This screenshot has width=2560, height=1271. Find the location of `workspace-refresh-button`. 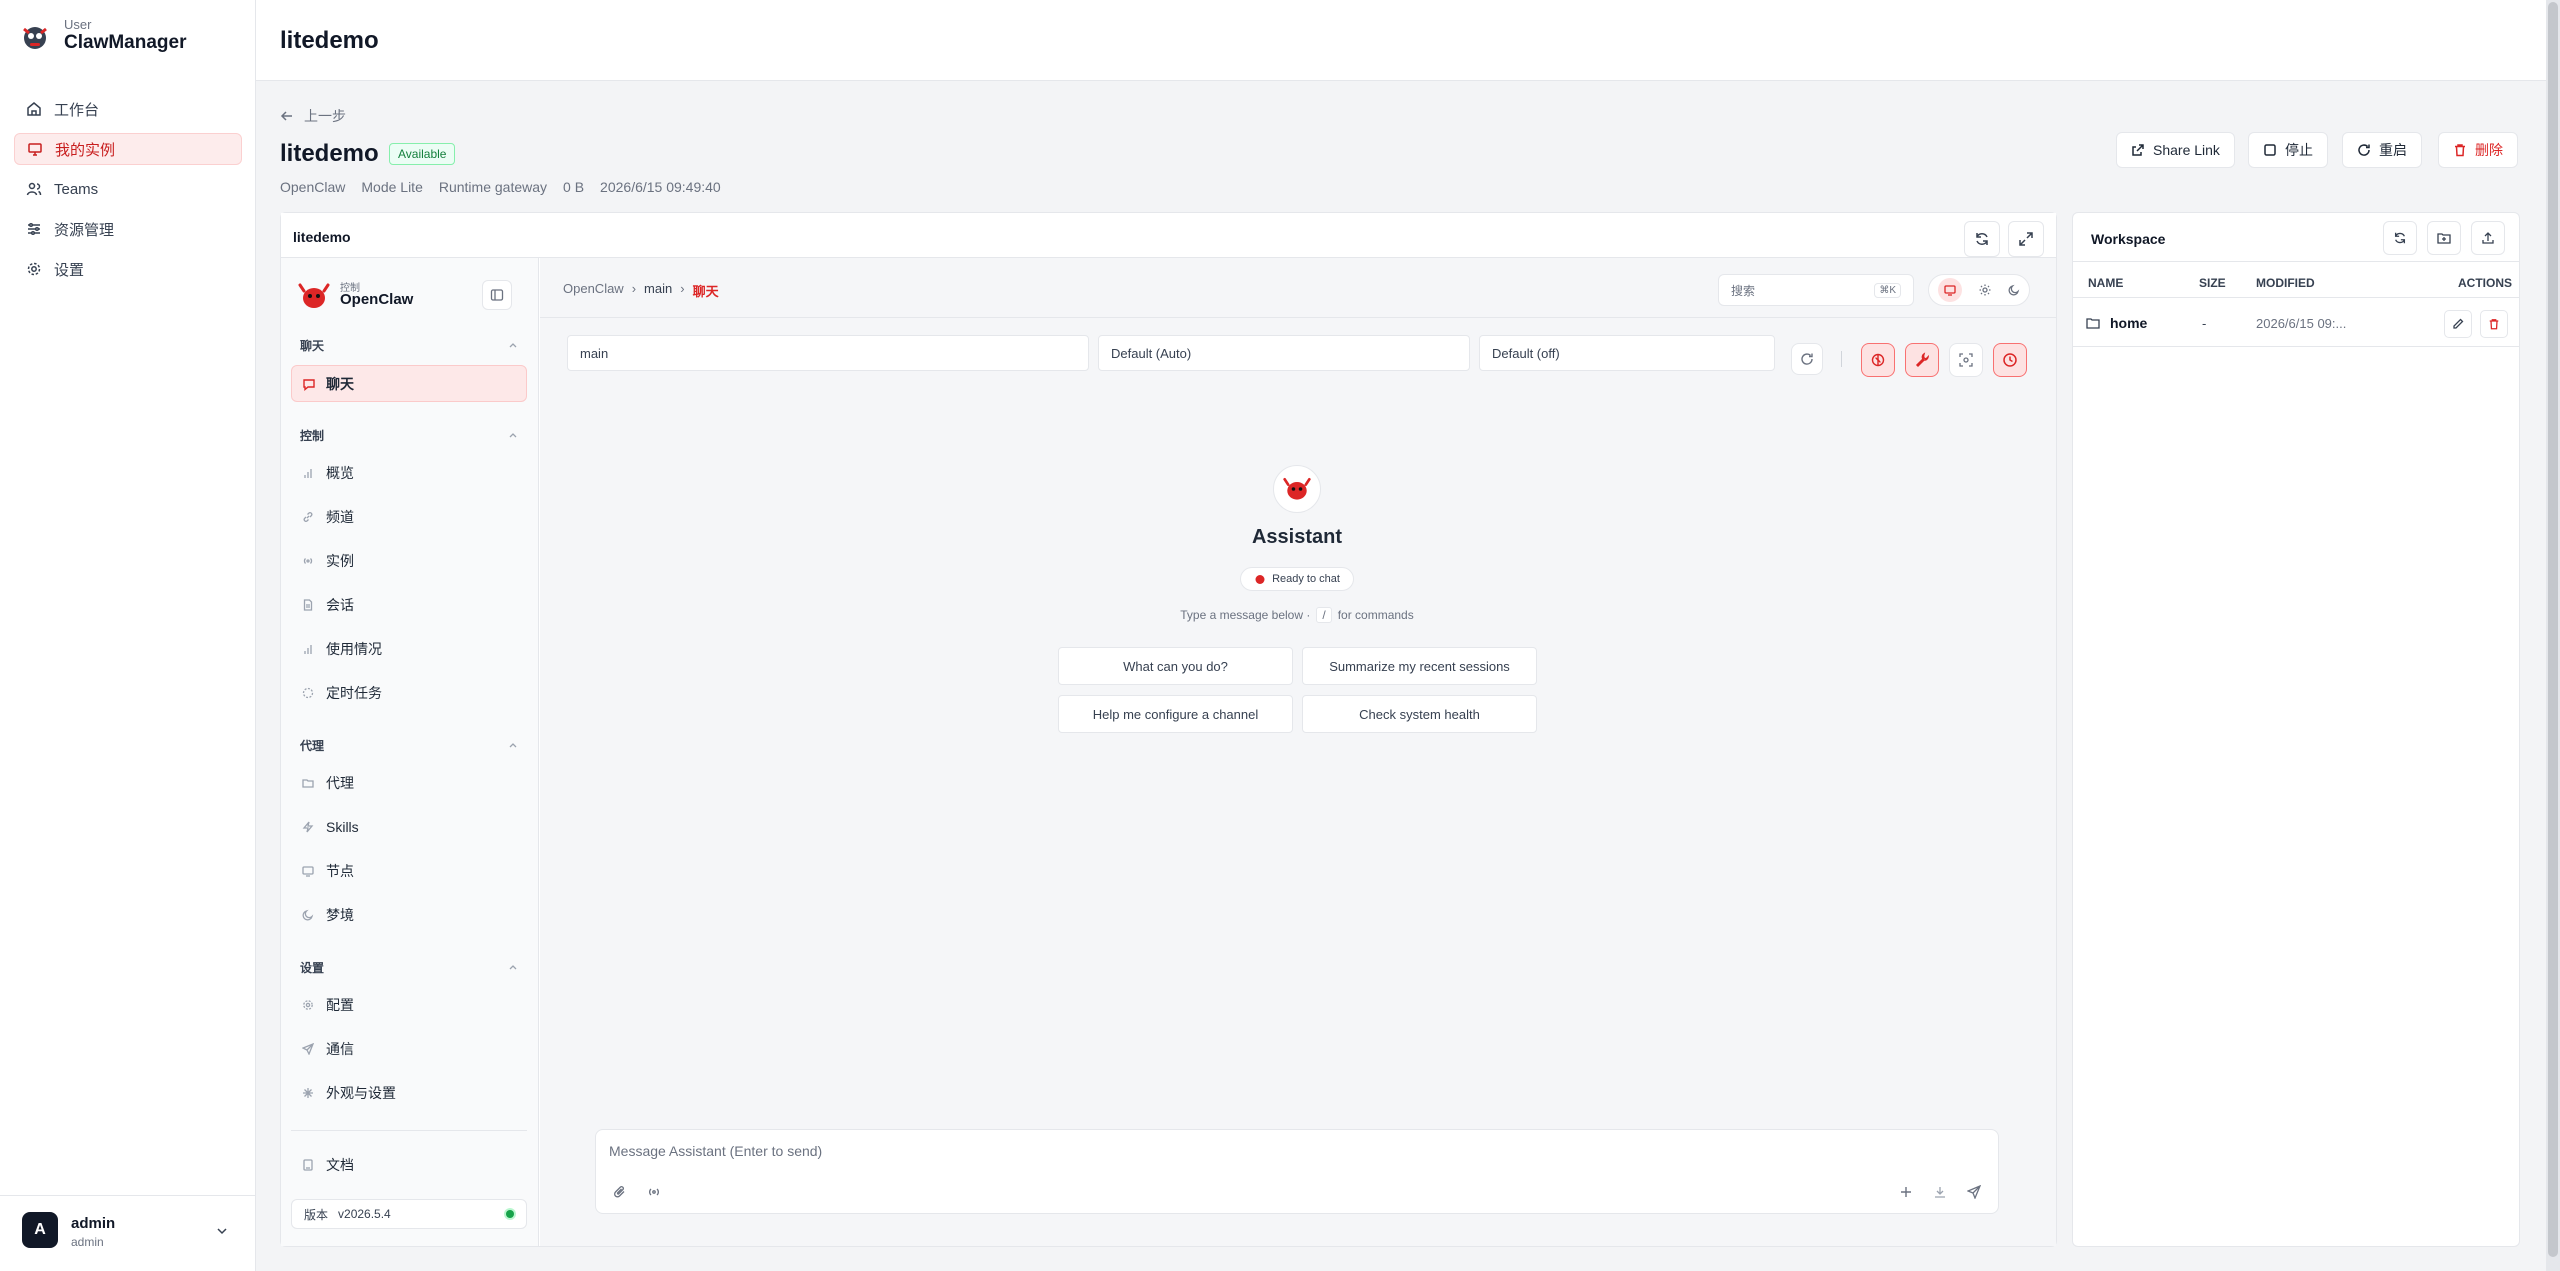

workspace-refresh-button is located at coordinates (2400, 238).